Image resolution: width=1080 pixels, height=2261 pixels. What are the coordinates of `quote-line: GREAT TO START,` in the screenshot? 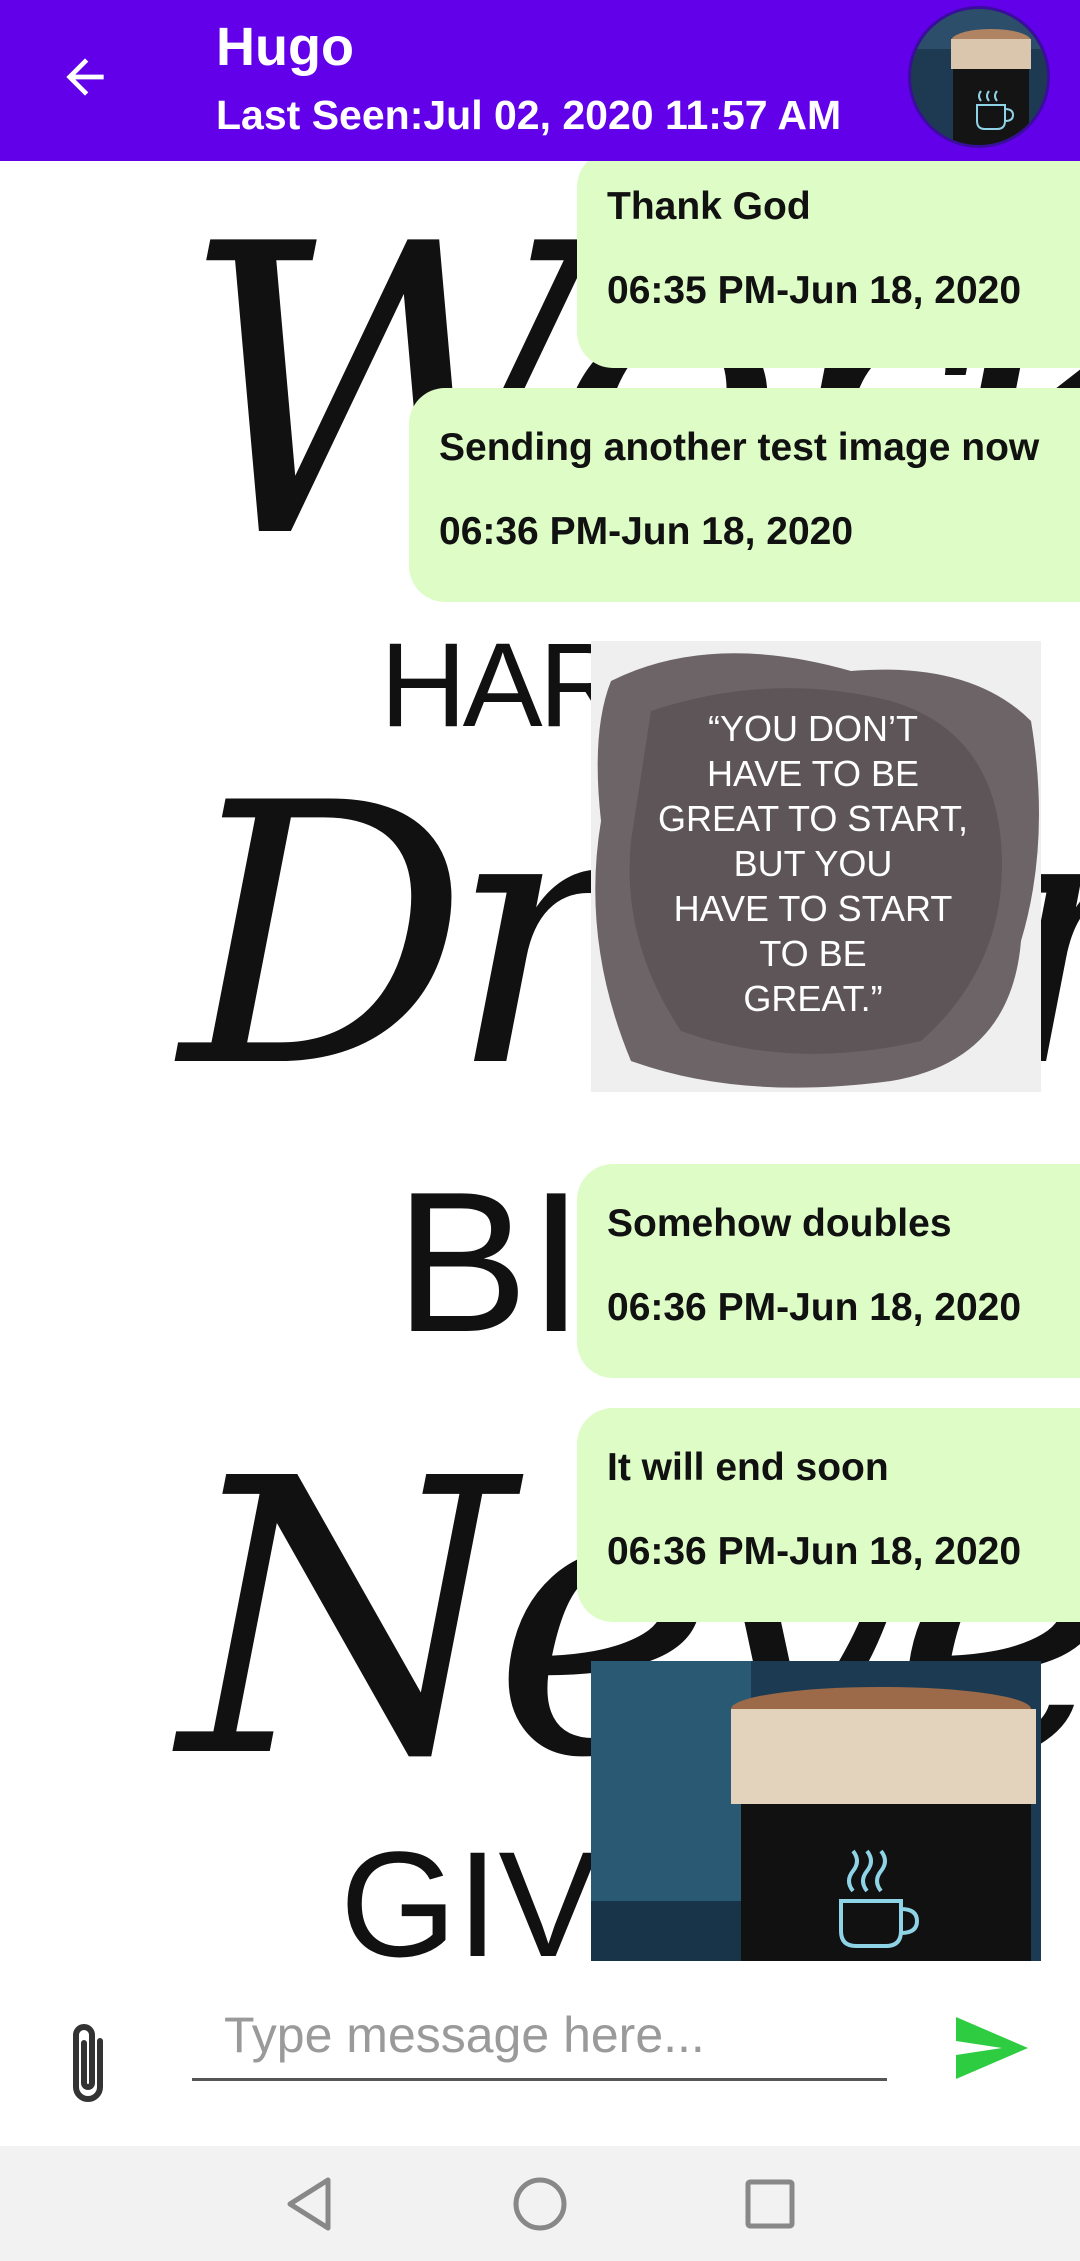 It's located at (813, 818).